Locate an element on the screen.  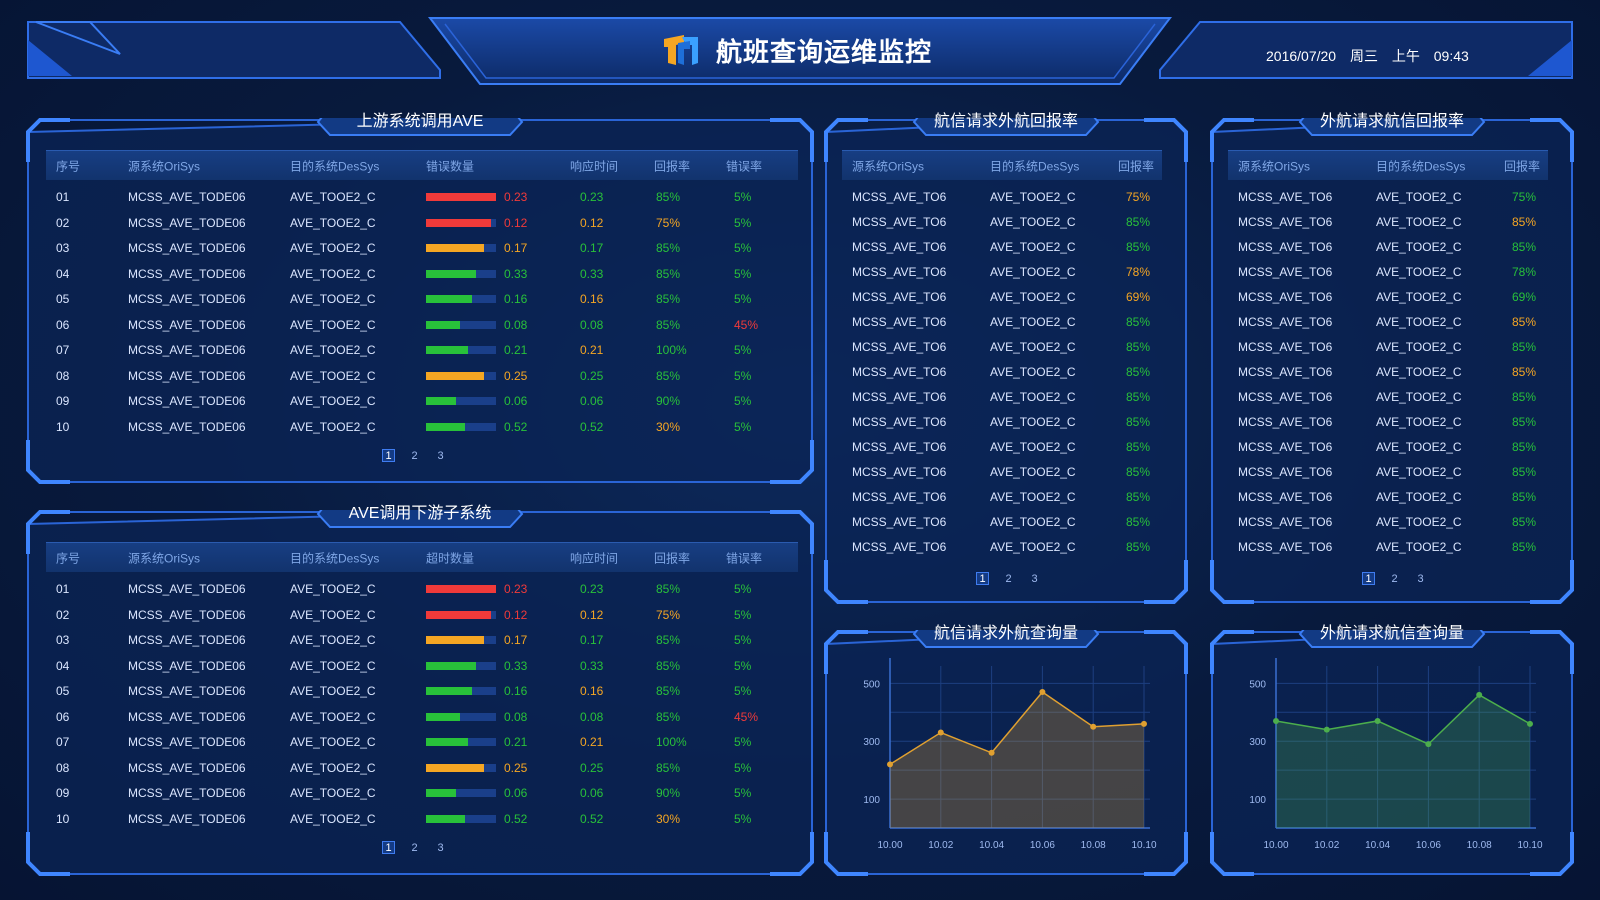
row-index: 01 is located at coordinates (63, 197).